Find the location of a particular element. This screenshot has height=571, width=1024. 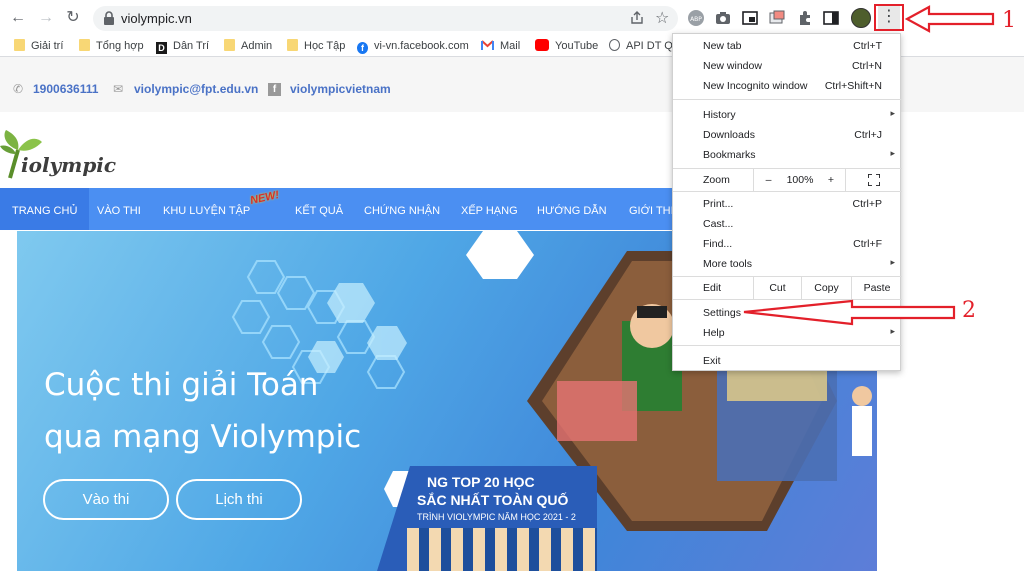

step1-arrow is located at coordinates (950, 19).